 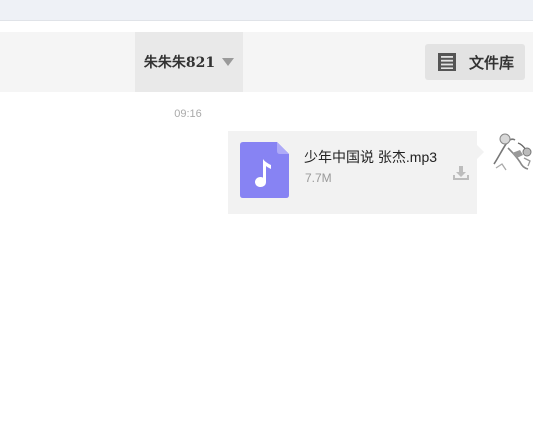 I want to click on chat-toolbar: 朱朱朱821 文件库, so click(x=266, y=62).